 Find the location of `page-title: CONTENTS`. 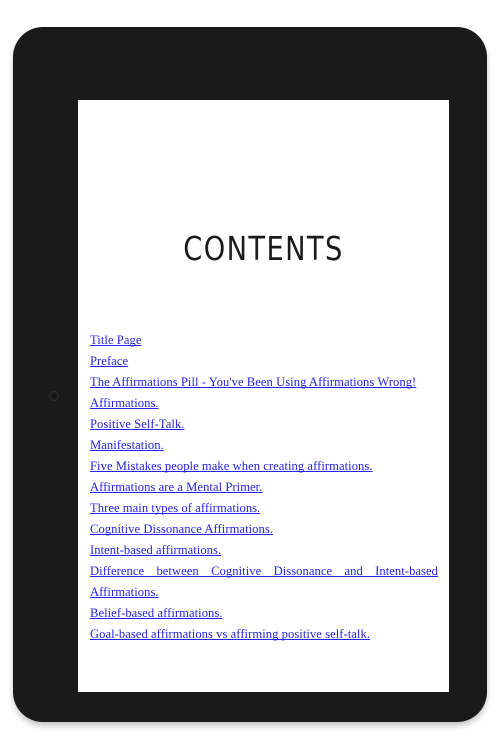

page-title: CONTENTS is located at coordinates (263, 248).